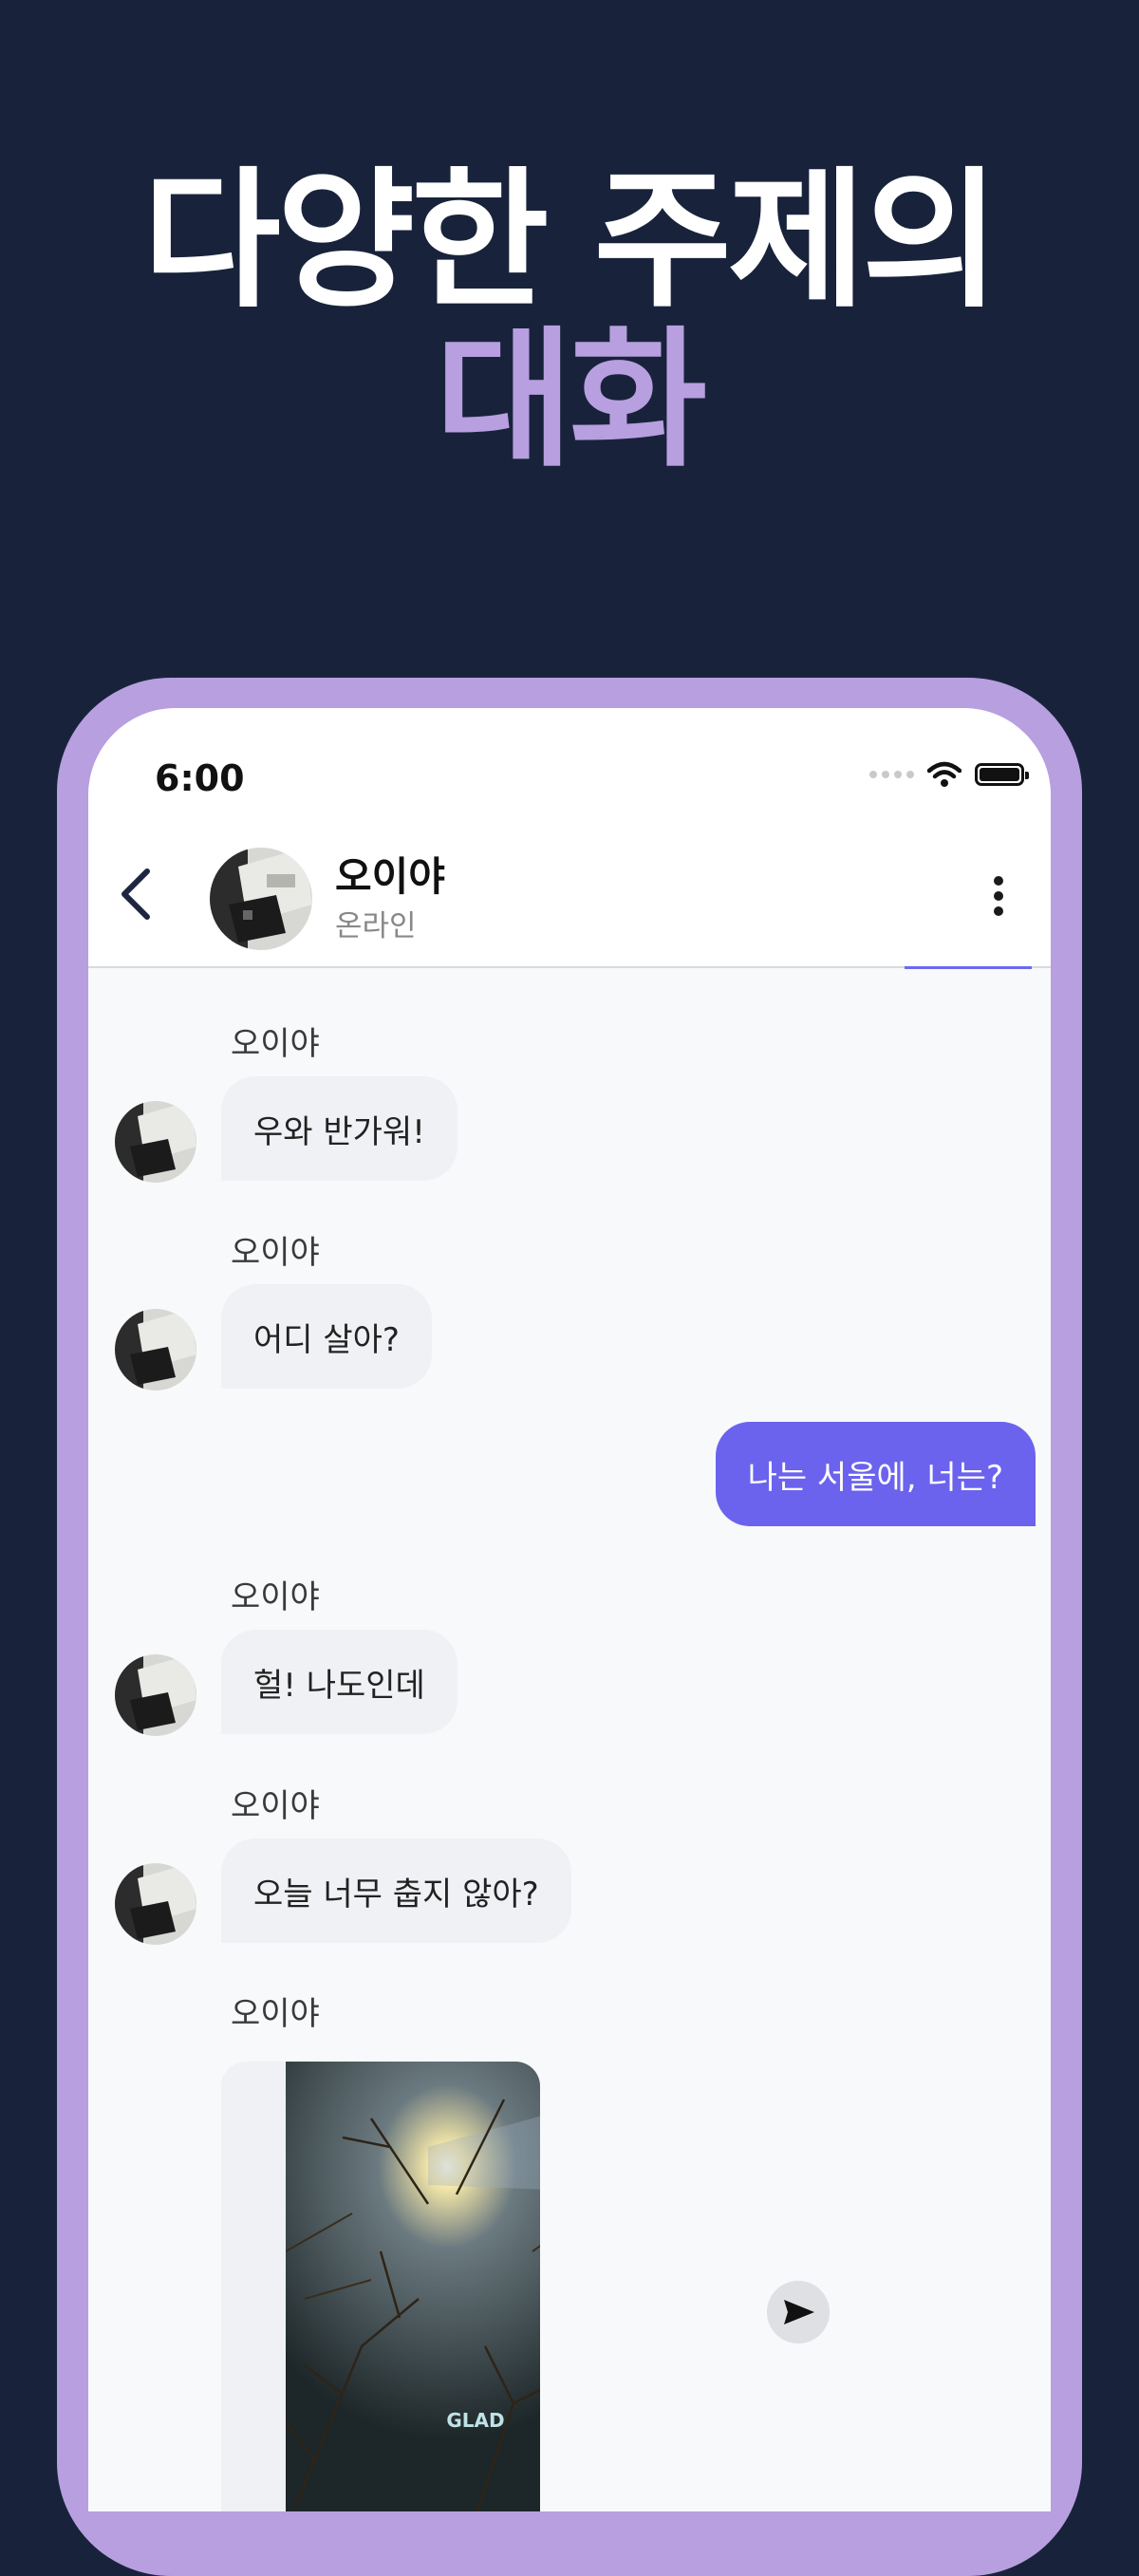 The height and width of the screenshot is (2576, 1139). Describe the element at coordinates (569, 765) in the screenshot. I see `status-bar: 6:00` at that location.